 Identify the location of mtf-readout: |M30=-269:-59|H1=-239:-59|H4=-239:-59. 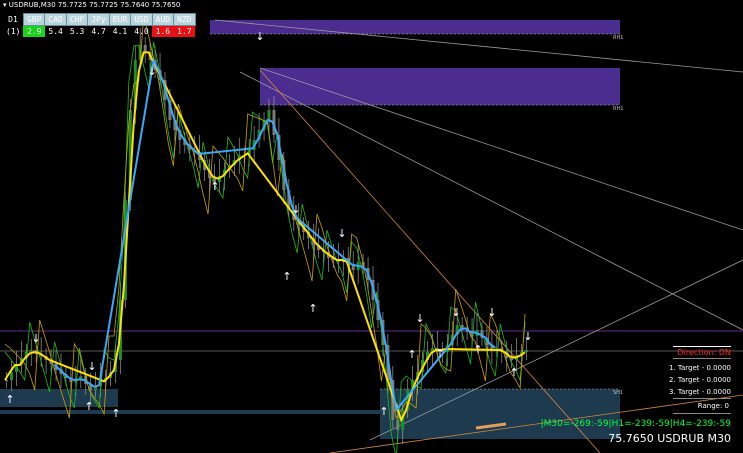
(635, 424).